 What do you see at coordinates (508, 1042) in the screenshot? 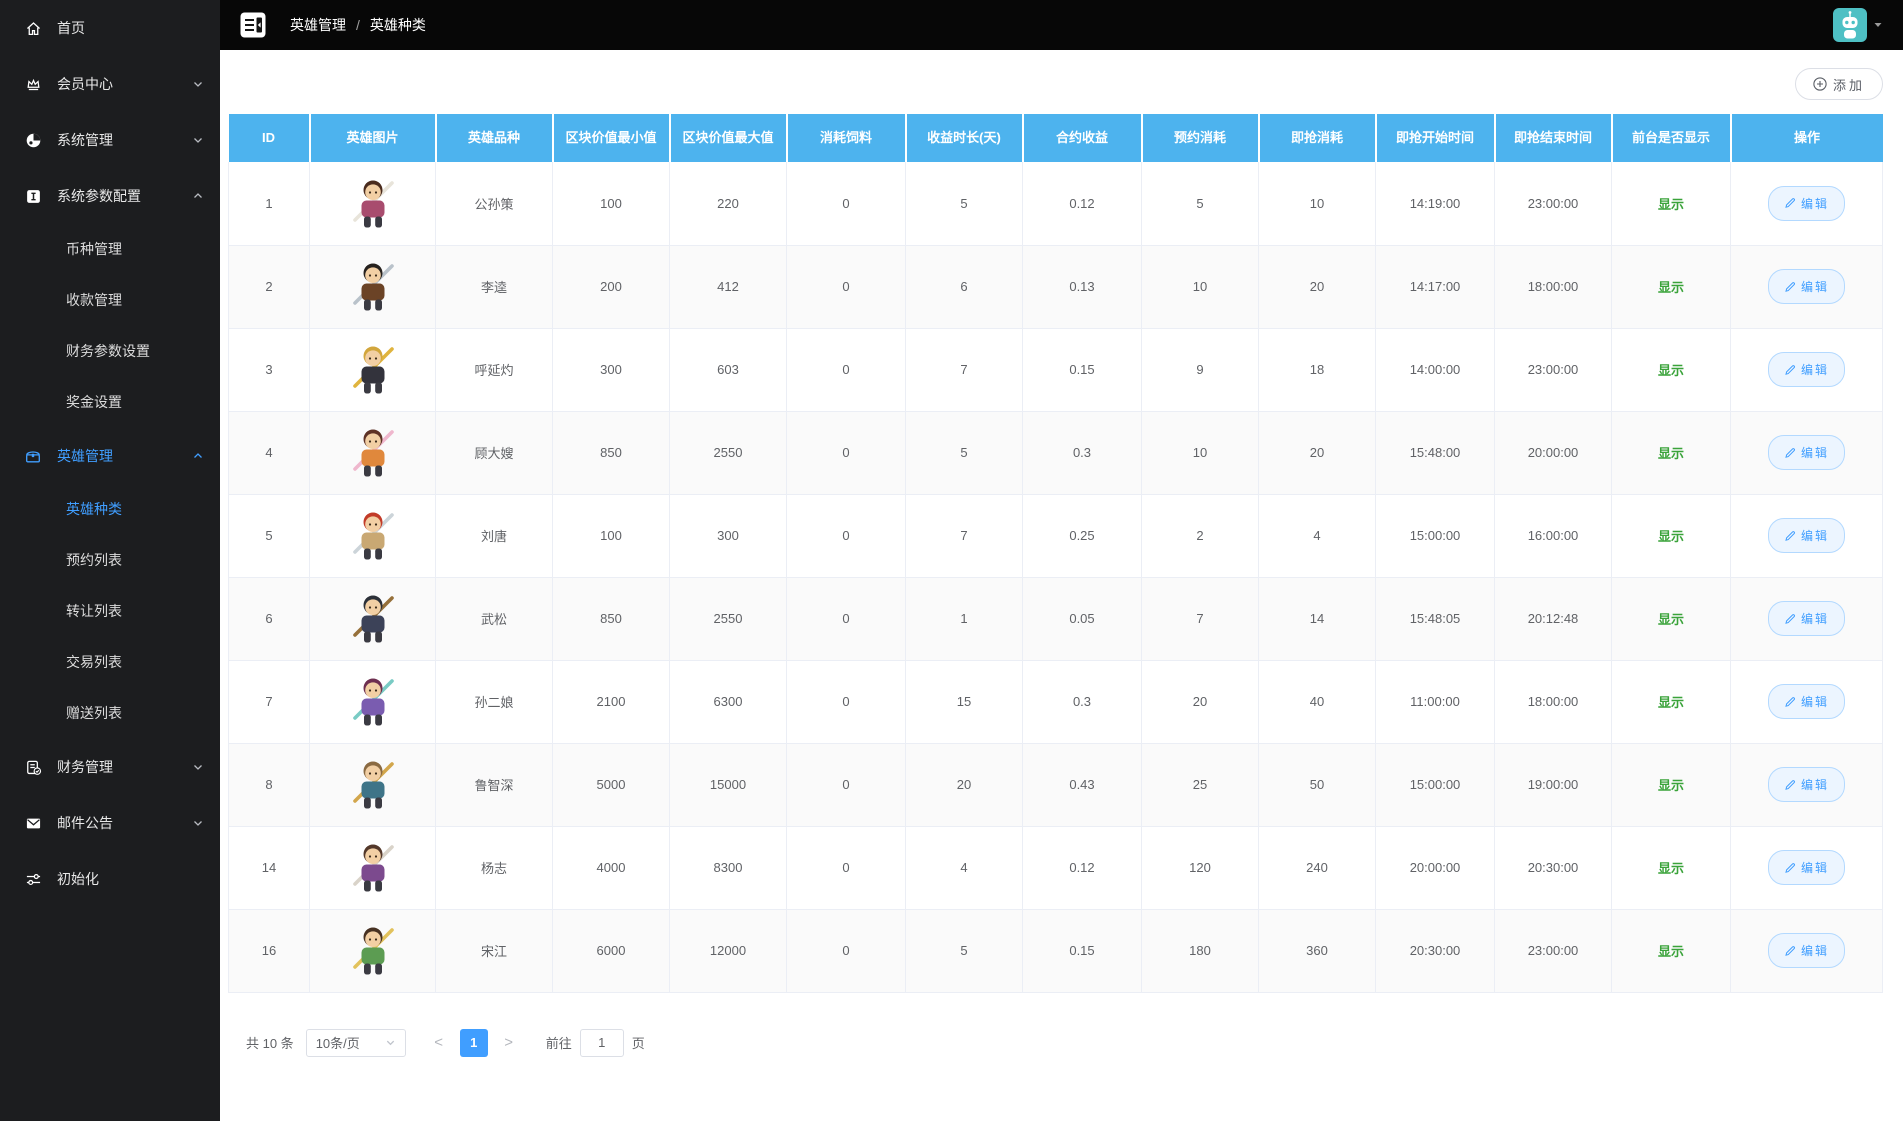
I see `next-page-button: >` at bounding box center [508, 1042].